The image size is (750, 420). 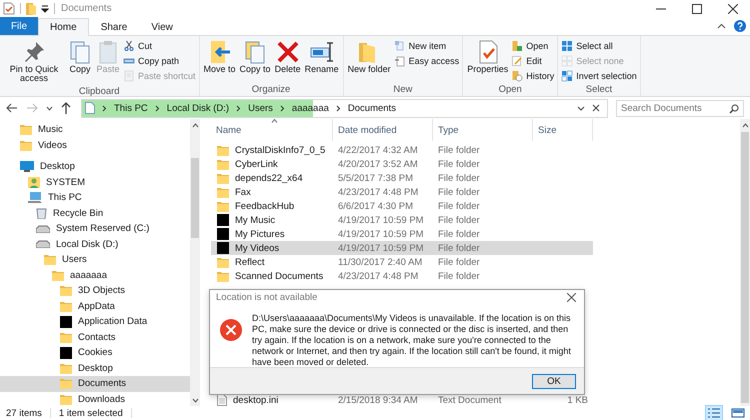 What do you see at coordinates (95, 213) in the screenshot?
I see `tree-item: Recycle Bin` at bounding box center [95, 213].